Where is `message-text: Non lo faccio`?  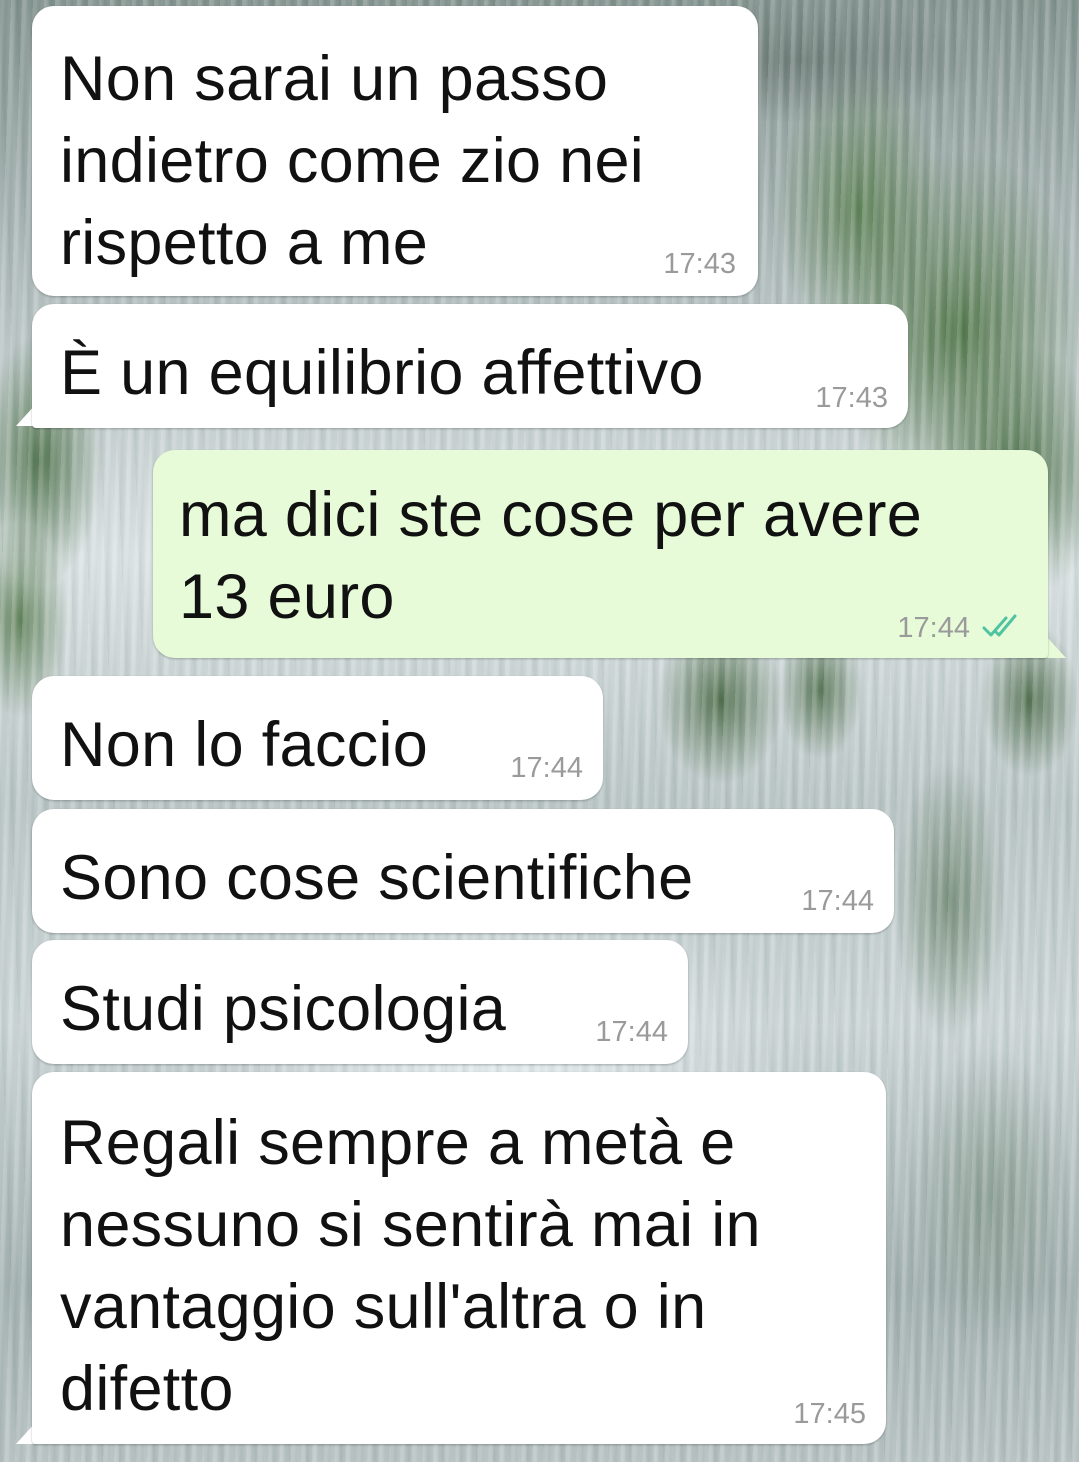
message-text: Non lo faccio is located at coordinates (244, 745).